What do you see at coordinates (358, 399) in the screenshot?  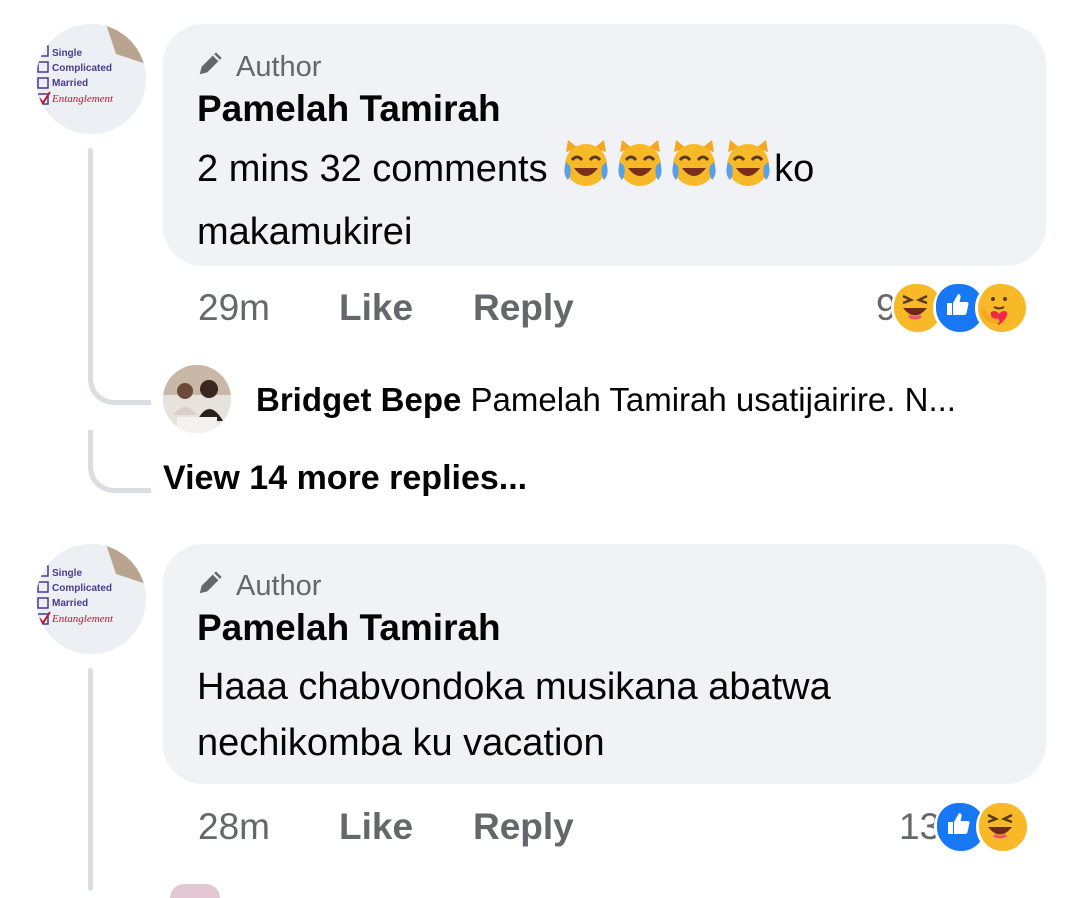 I see `reply-author-name: Bridget Bepe` at bounding box center [358, 399].